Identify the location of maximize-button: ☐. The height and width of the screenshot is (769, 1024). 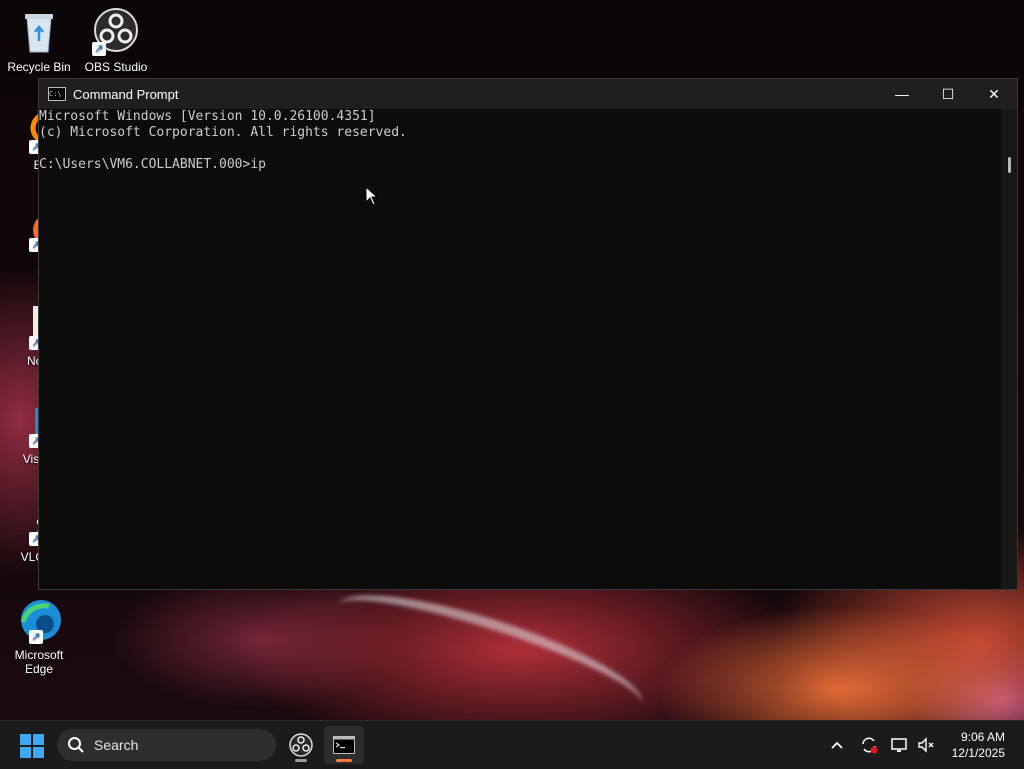
(948, 94).